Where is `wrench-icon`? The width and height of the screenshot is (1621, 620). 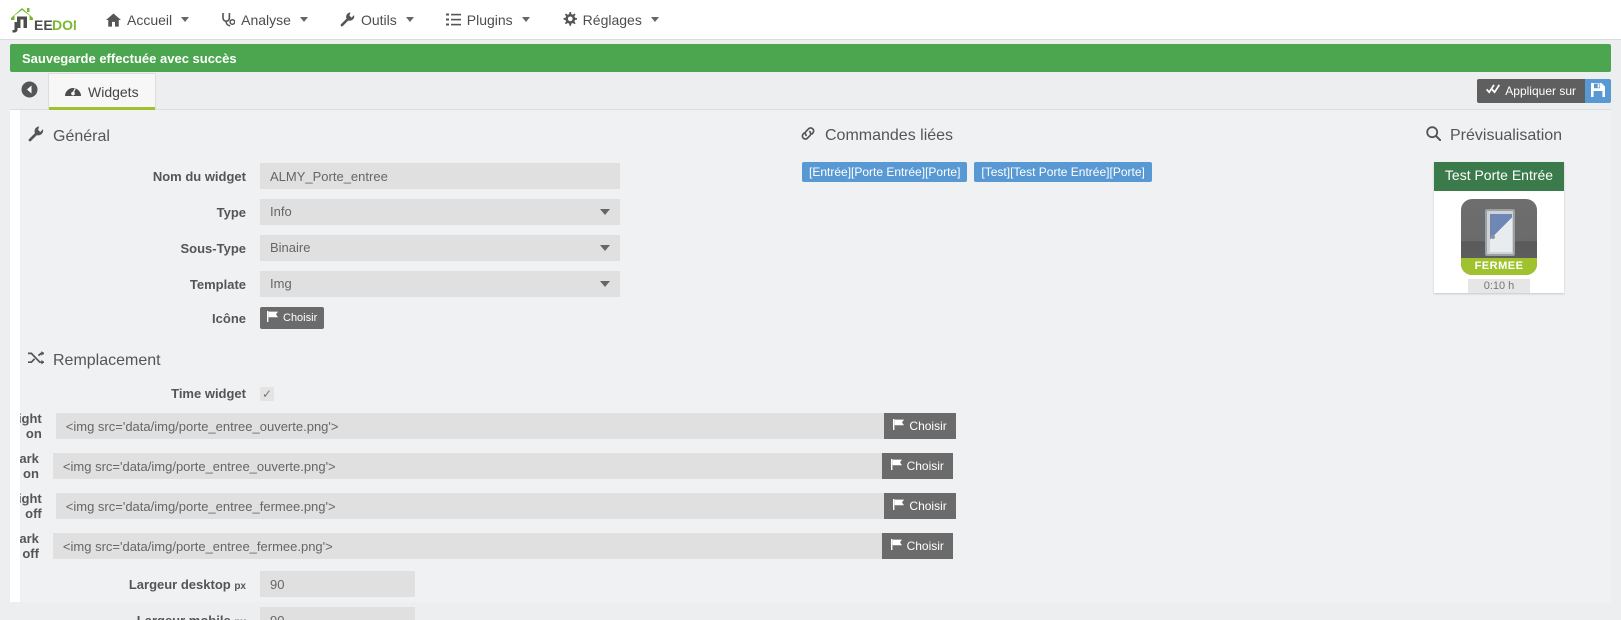 wrench-icon is located at coordinates (36, 136).